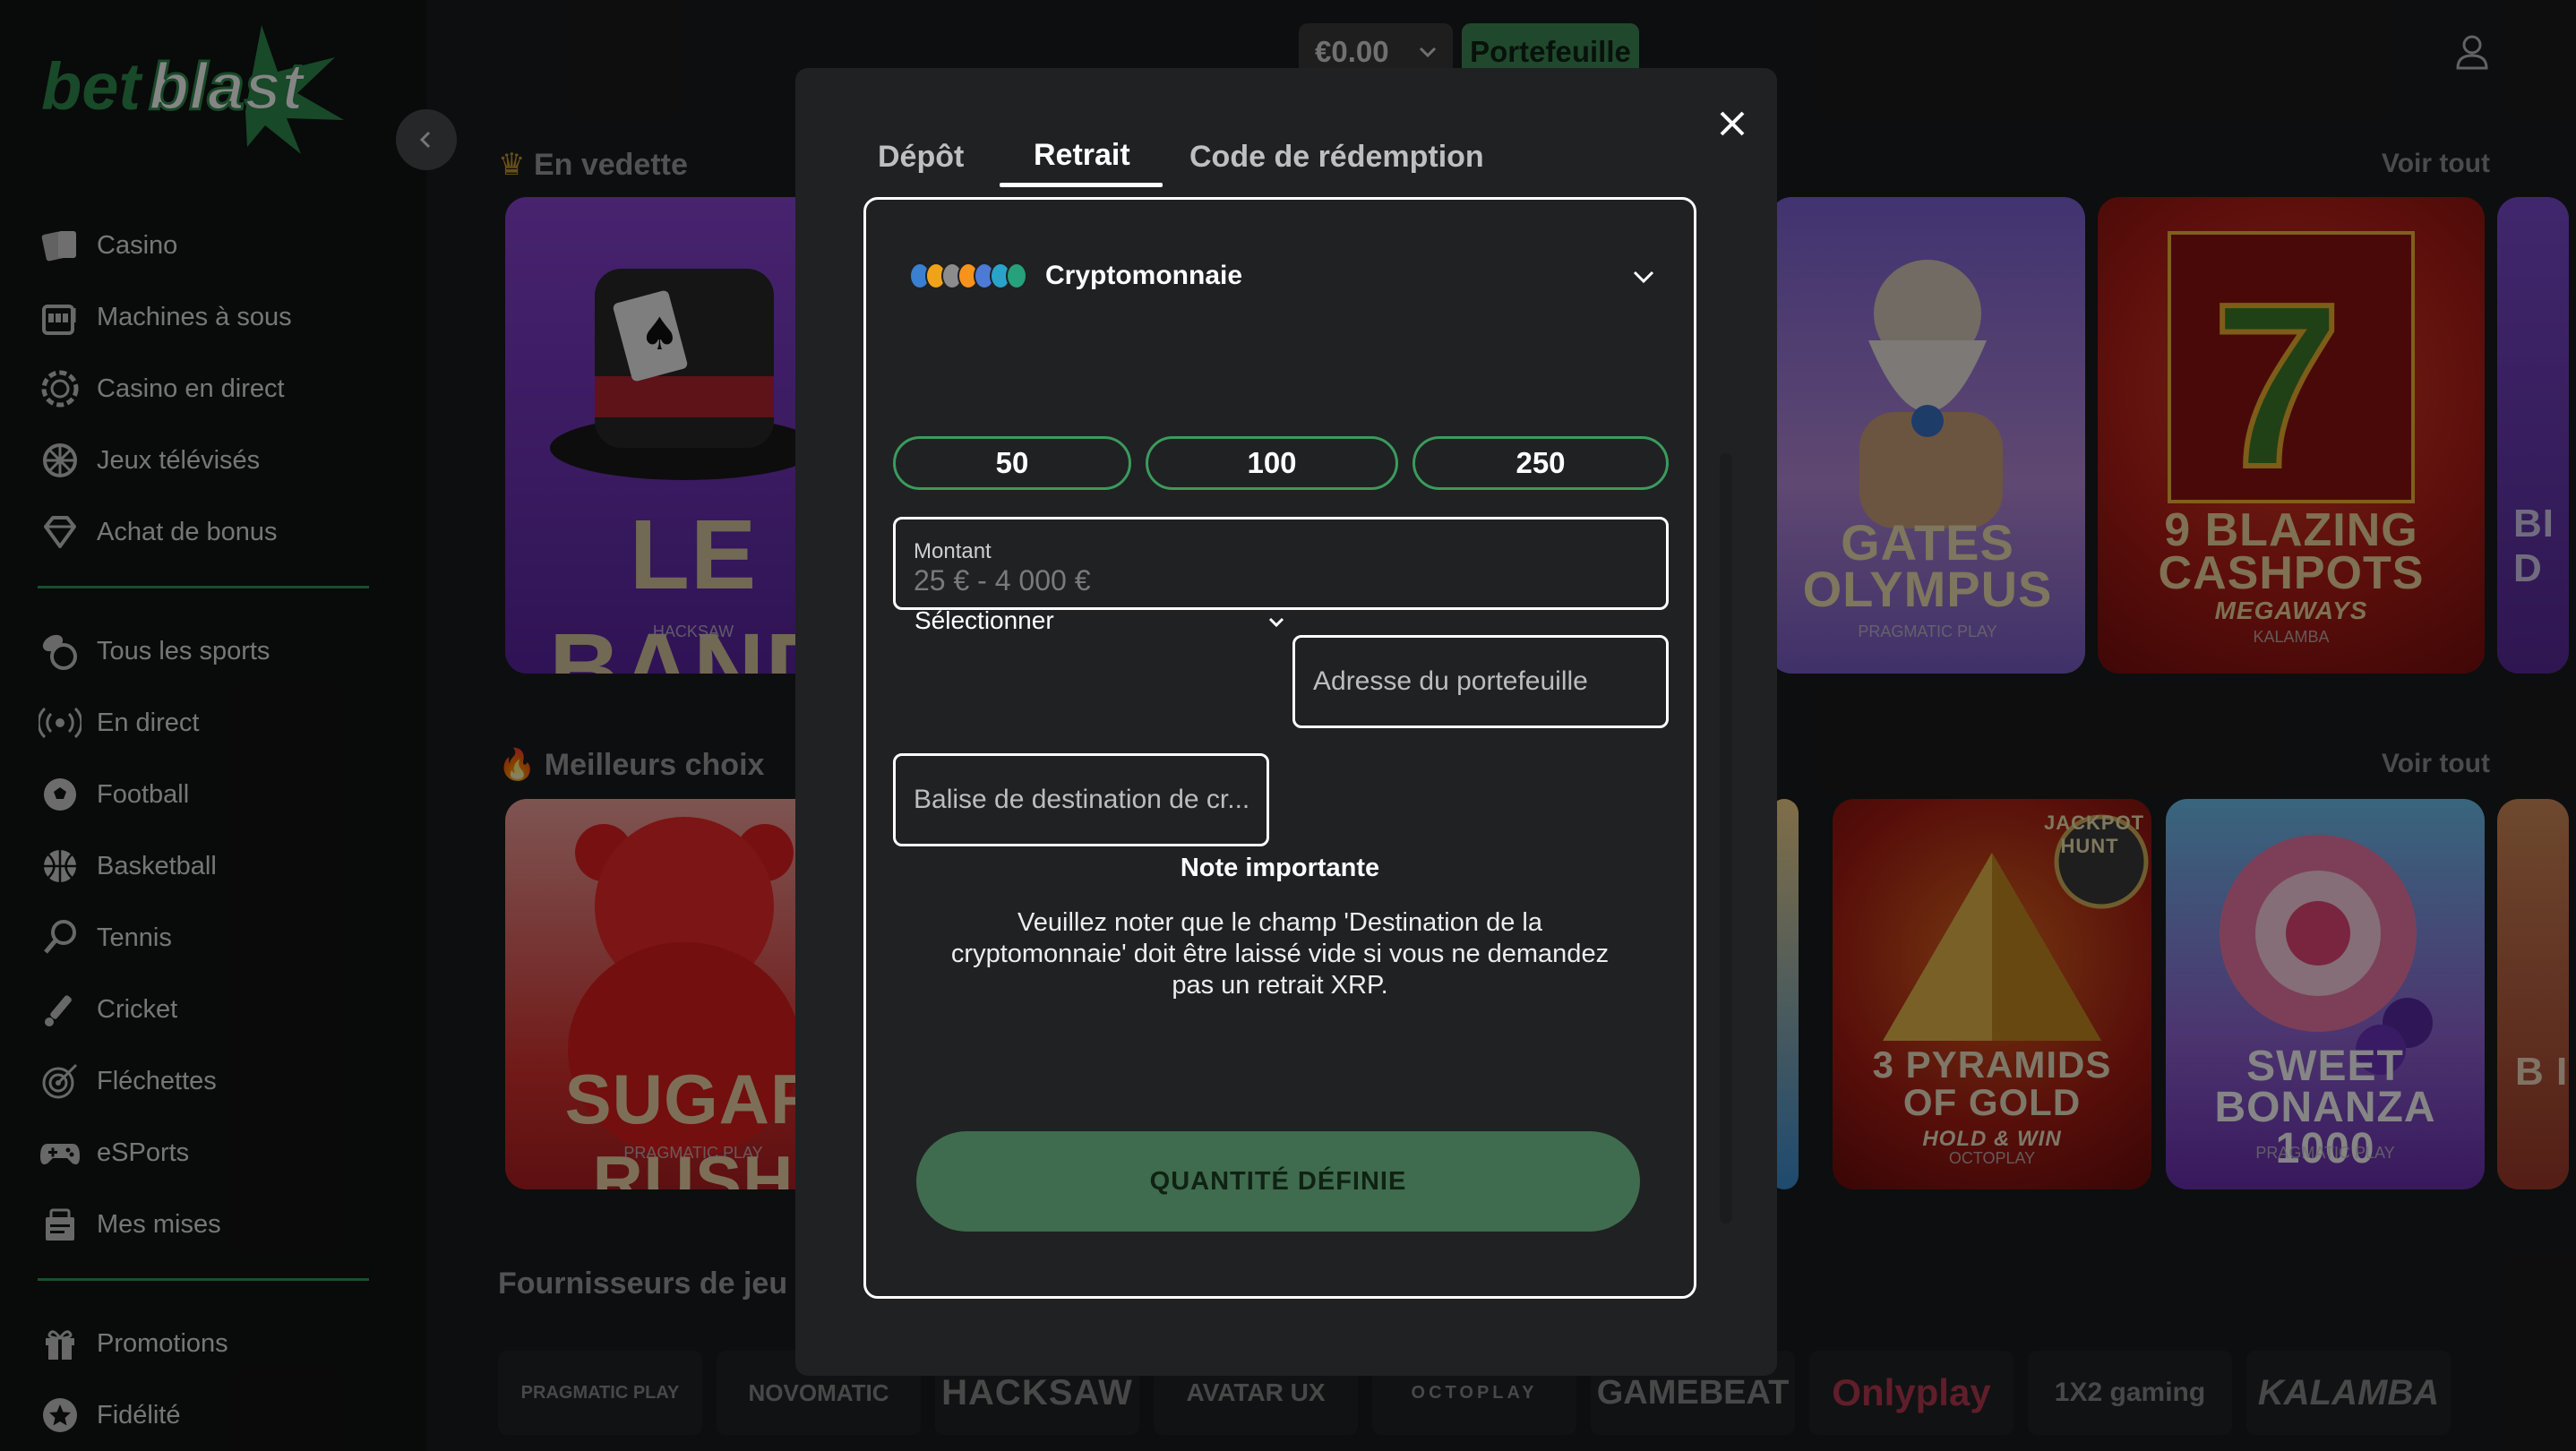 The image size is (2576, 1451). Describe the element at coordinates (1726, 838) in the screenshot. I see `modal-scrollbar` at that location.